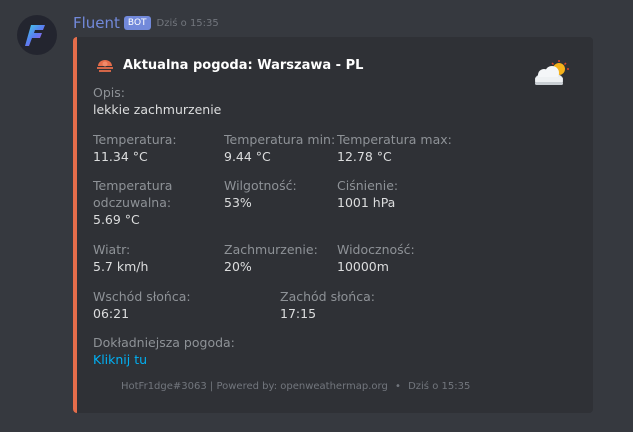 This screenshot has width=633, height=432. I want to click on field-value: 10000m, so click(363, 266).